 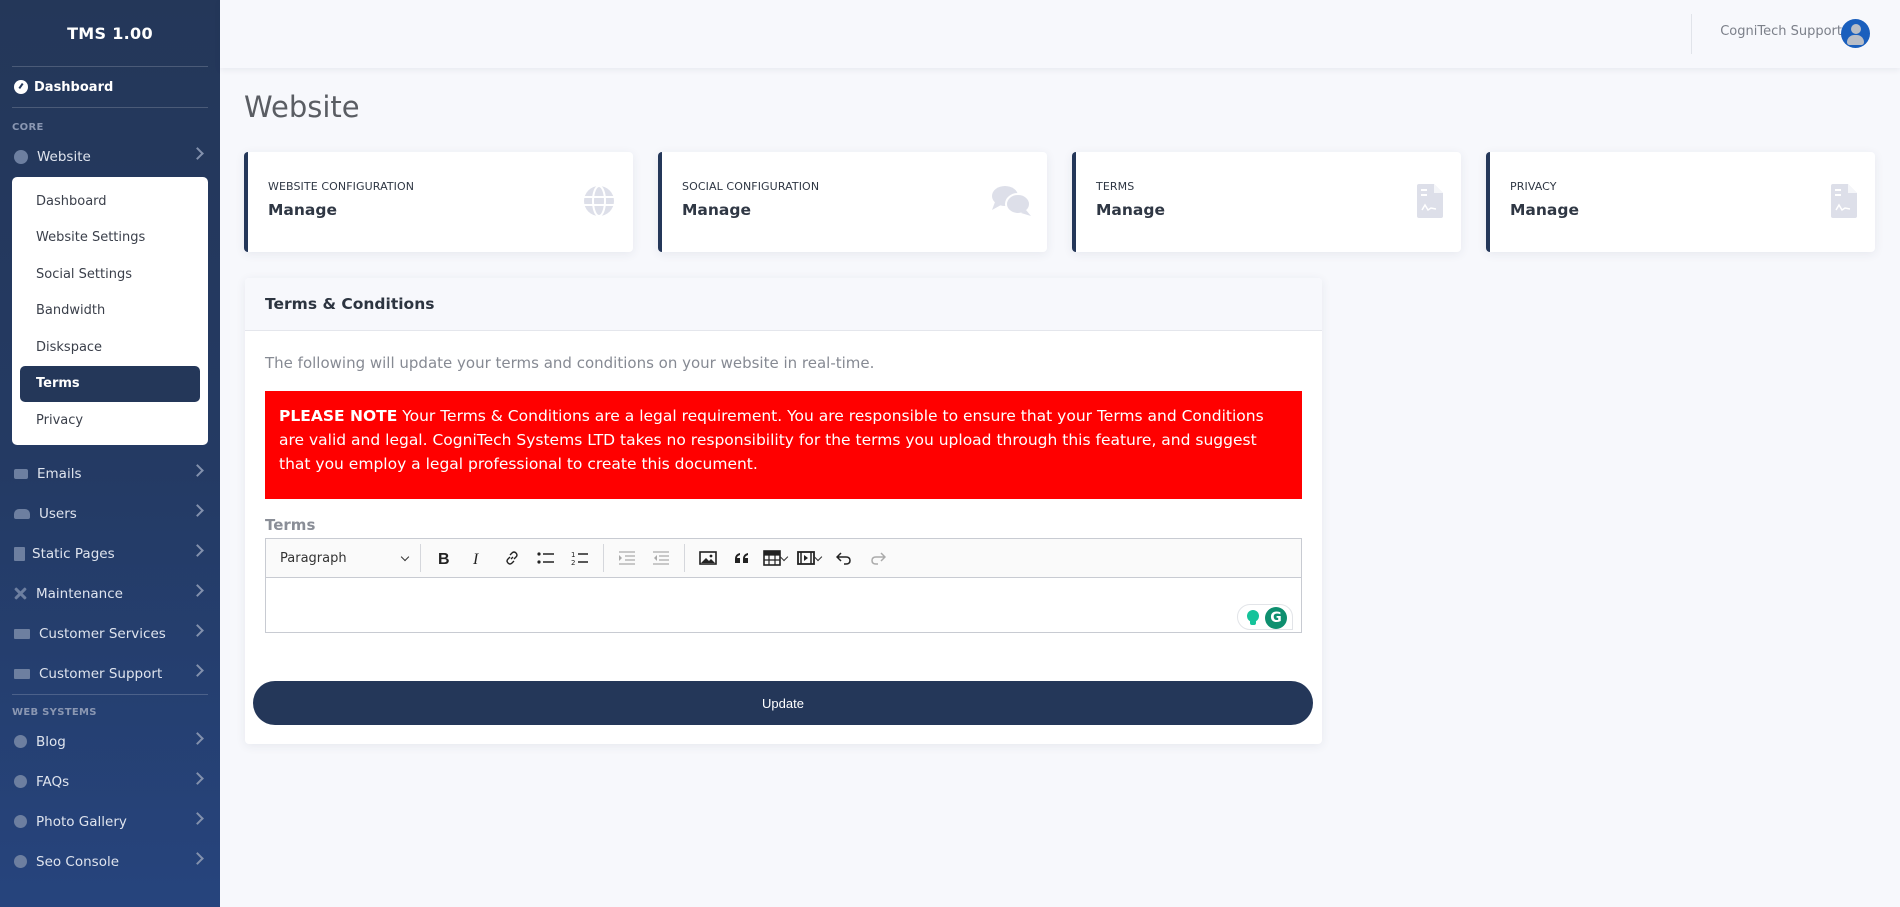 What do you see at coordinates (110, 274) in the screenshot?
I see `submenu-item-social-settings: Social Settings` at bounding box center [110, 274].